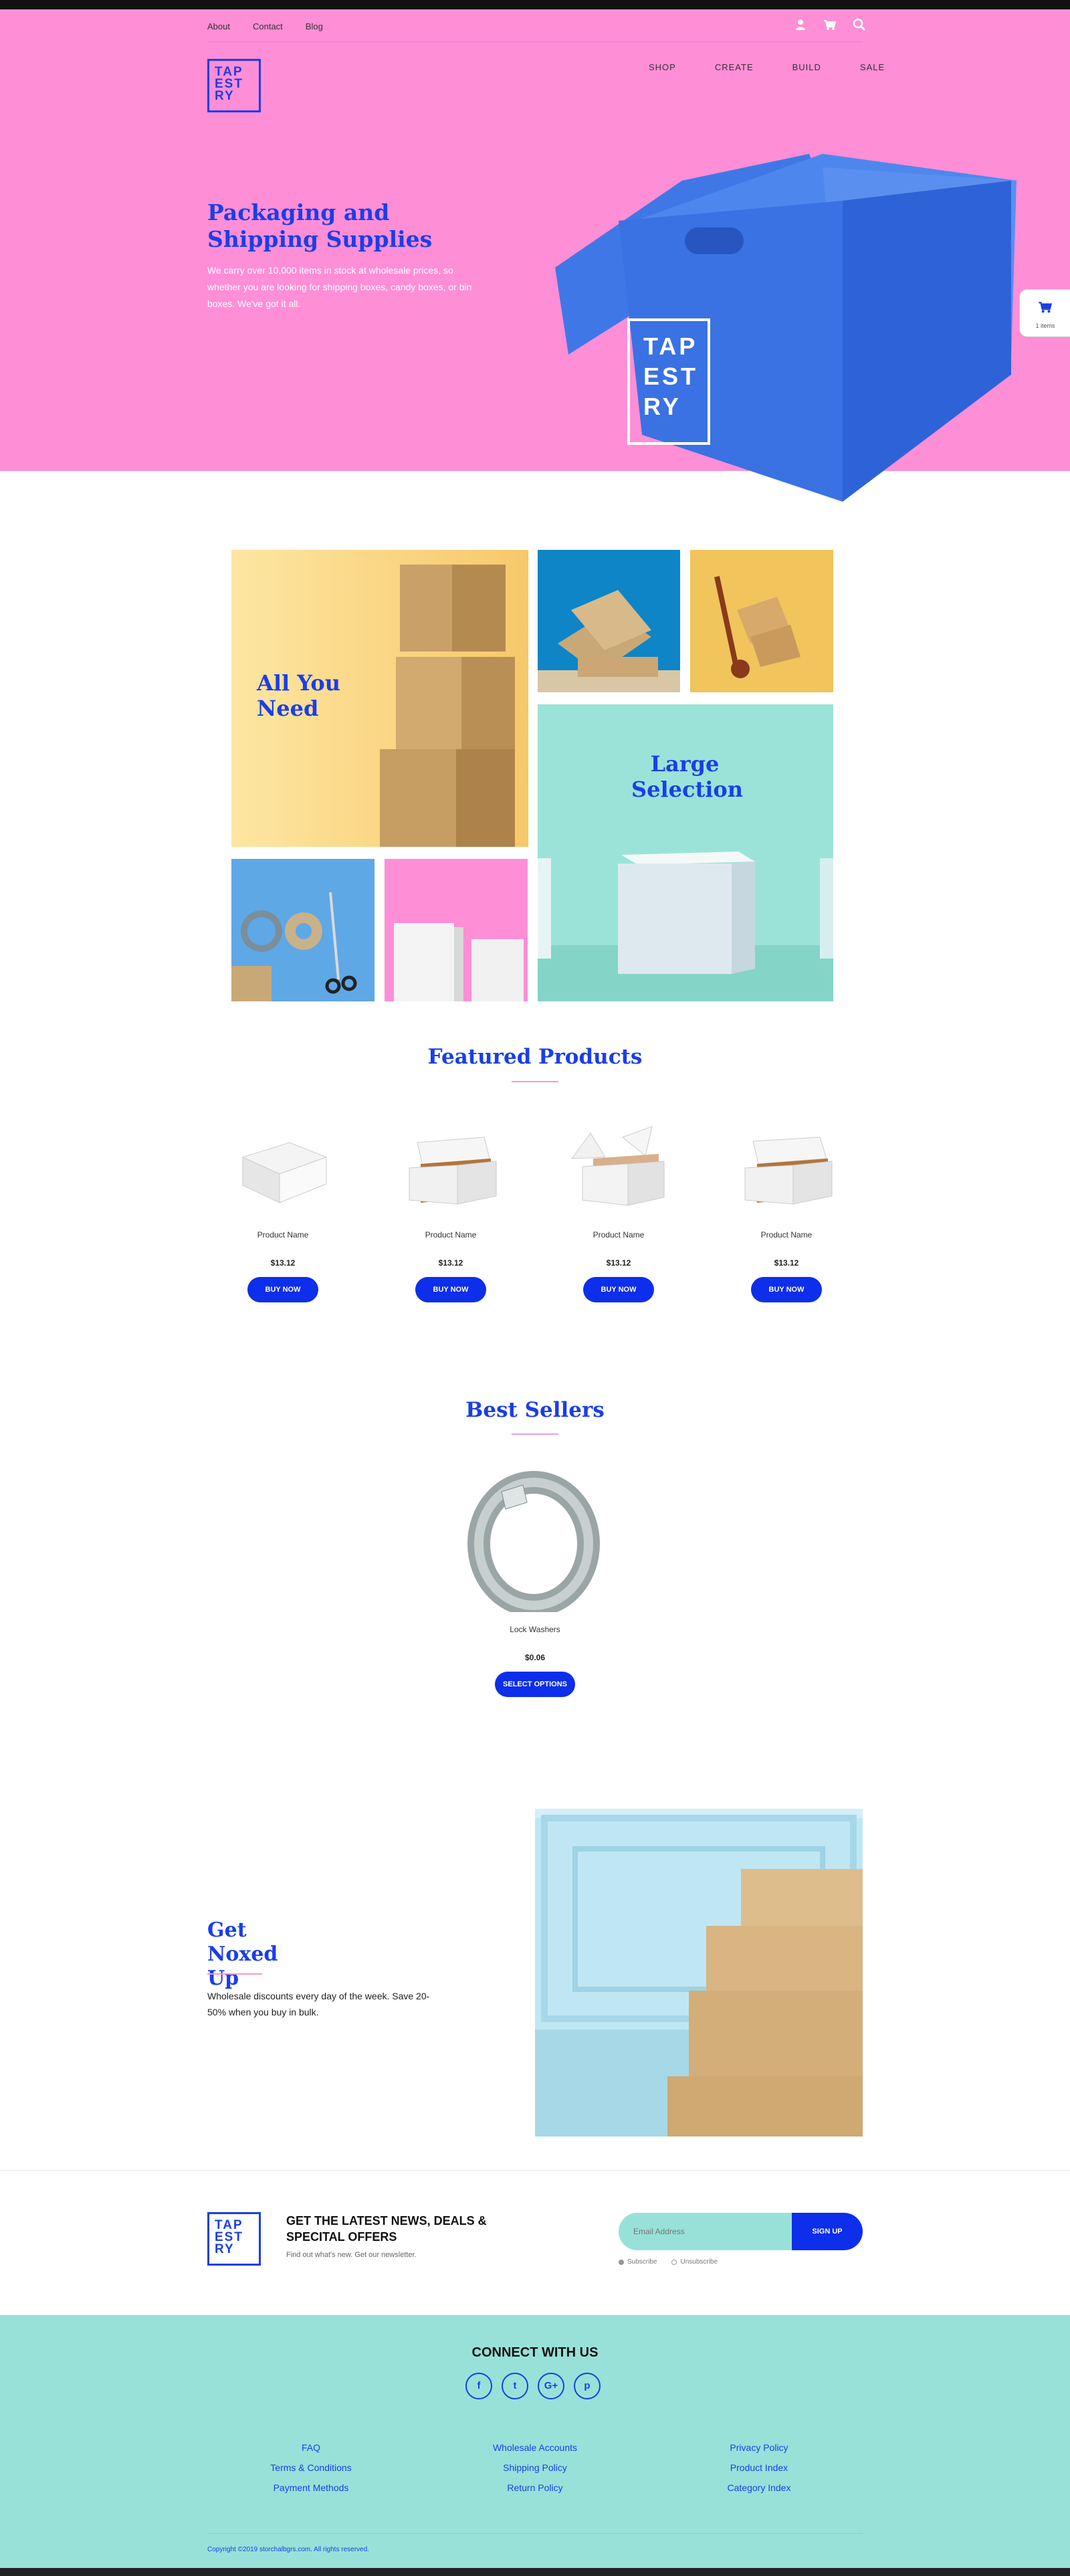 The image size is (1070, 2576). I want to click on best-sellers-title: Best Sellers, so click(535, 1410).